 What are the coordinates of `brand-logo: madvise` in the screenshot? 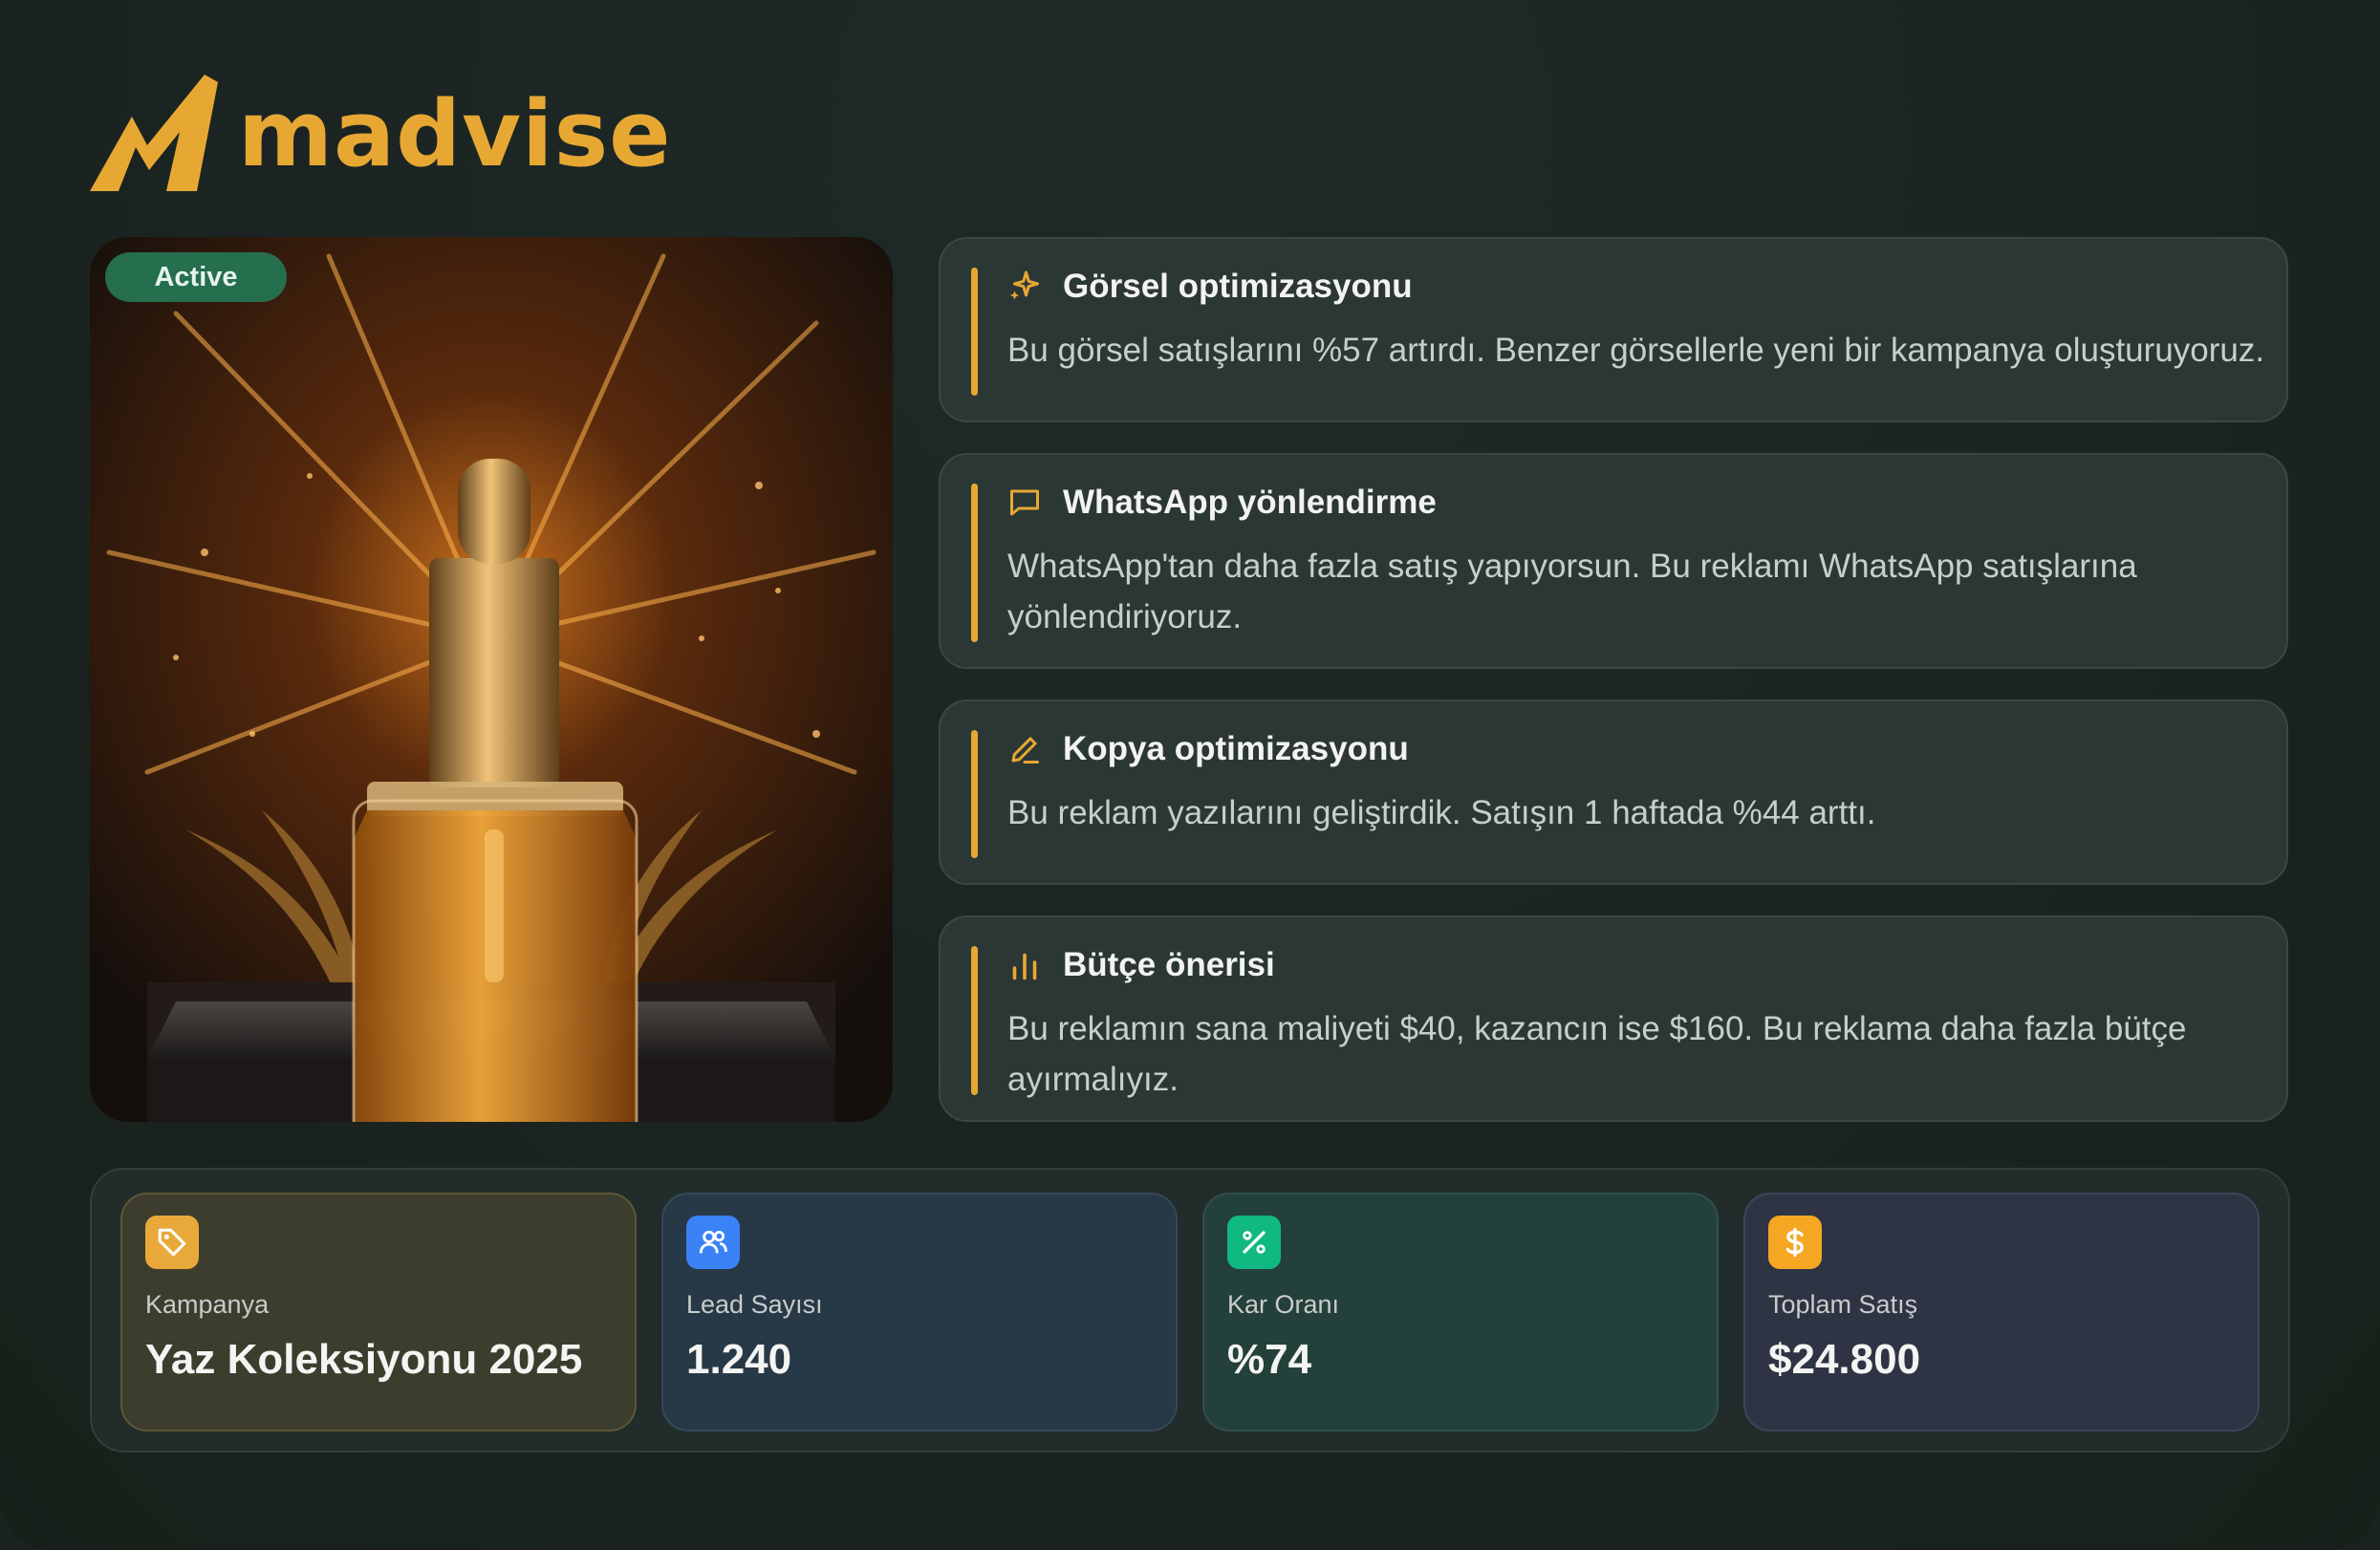 It's located at (381, 135).